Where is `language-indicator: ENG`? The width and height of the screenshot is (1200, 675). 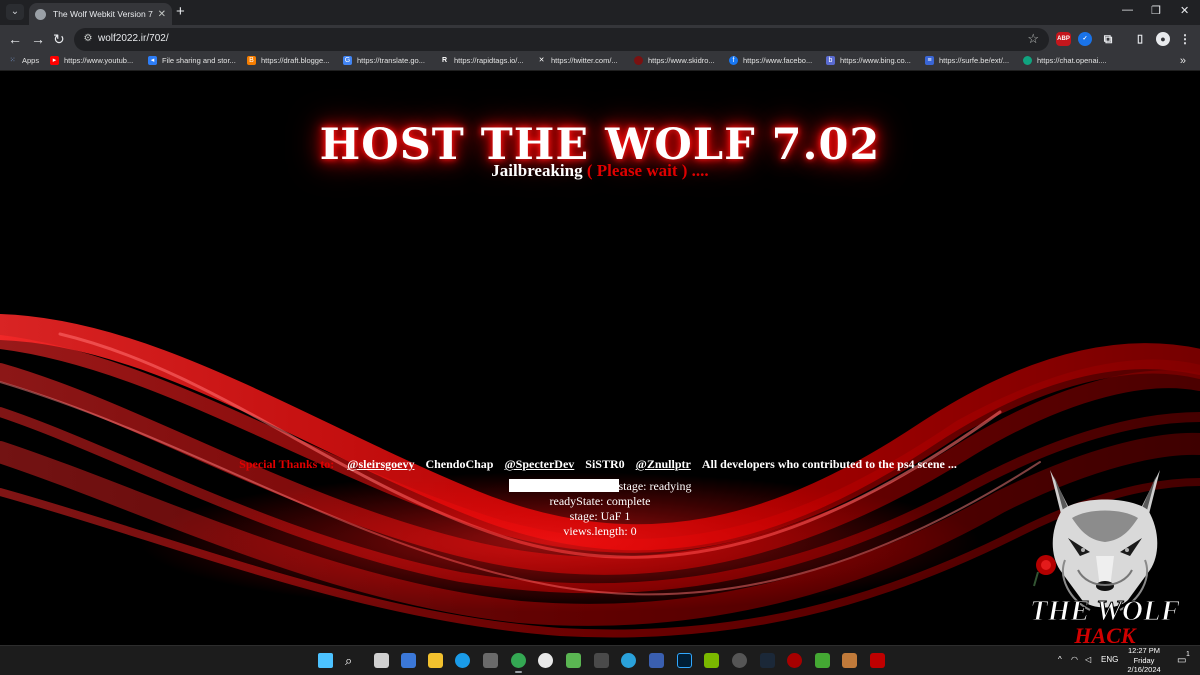
language-indicator: ENG is located at coordinates (1109, 659).